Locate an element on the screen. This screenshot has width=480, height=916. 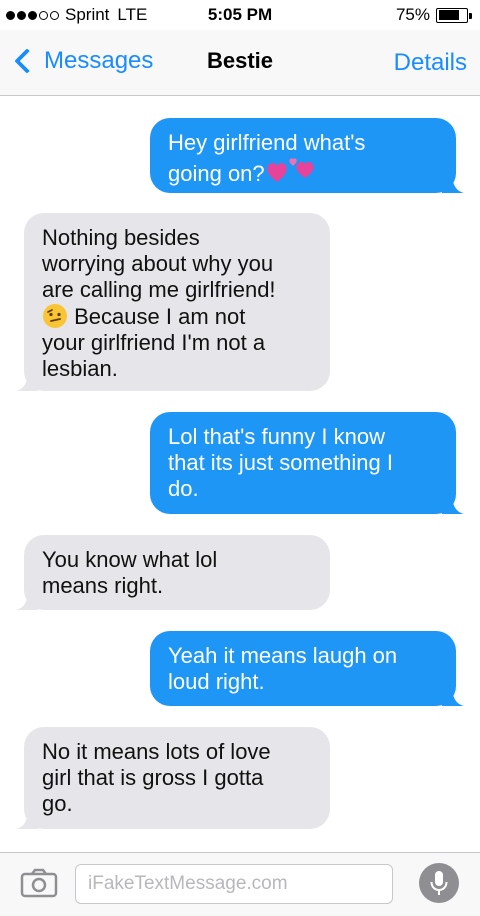
message-line-text: Because I am not is located at coordinates (160, 316).